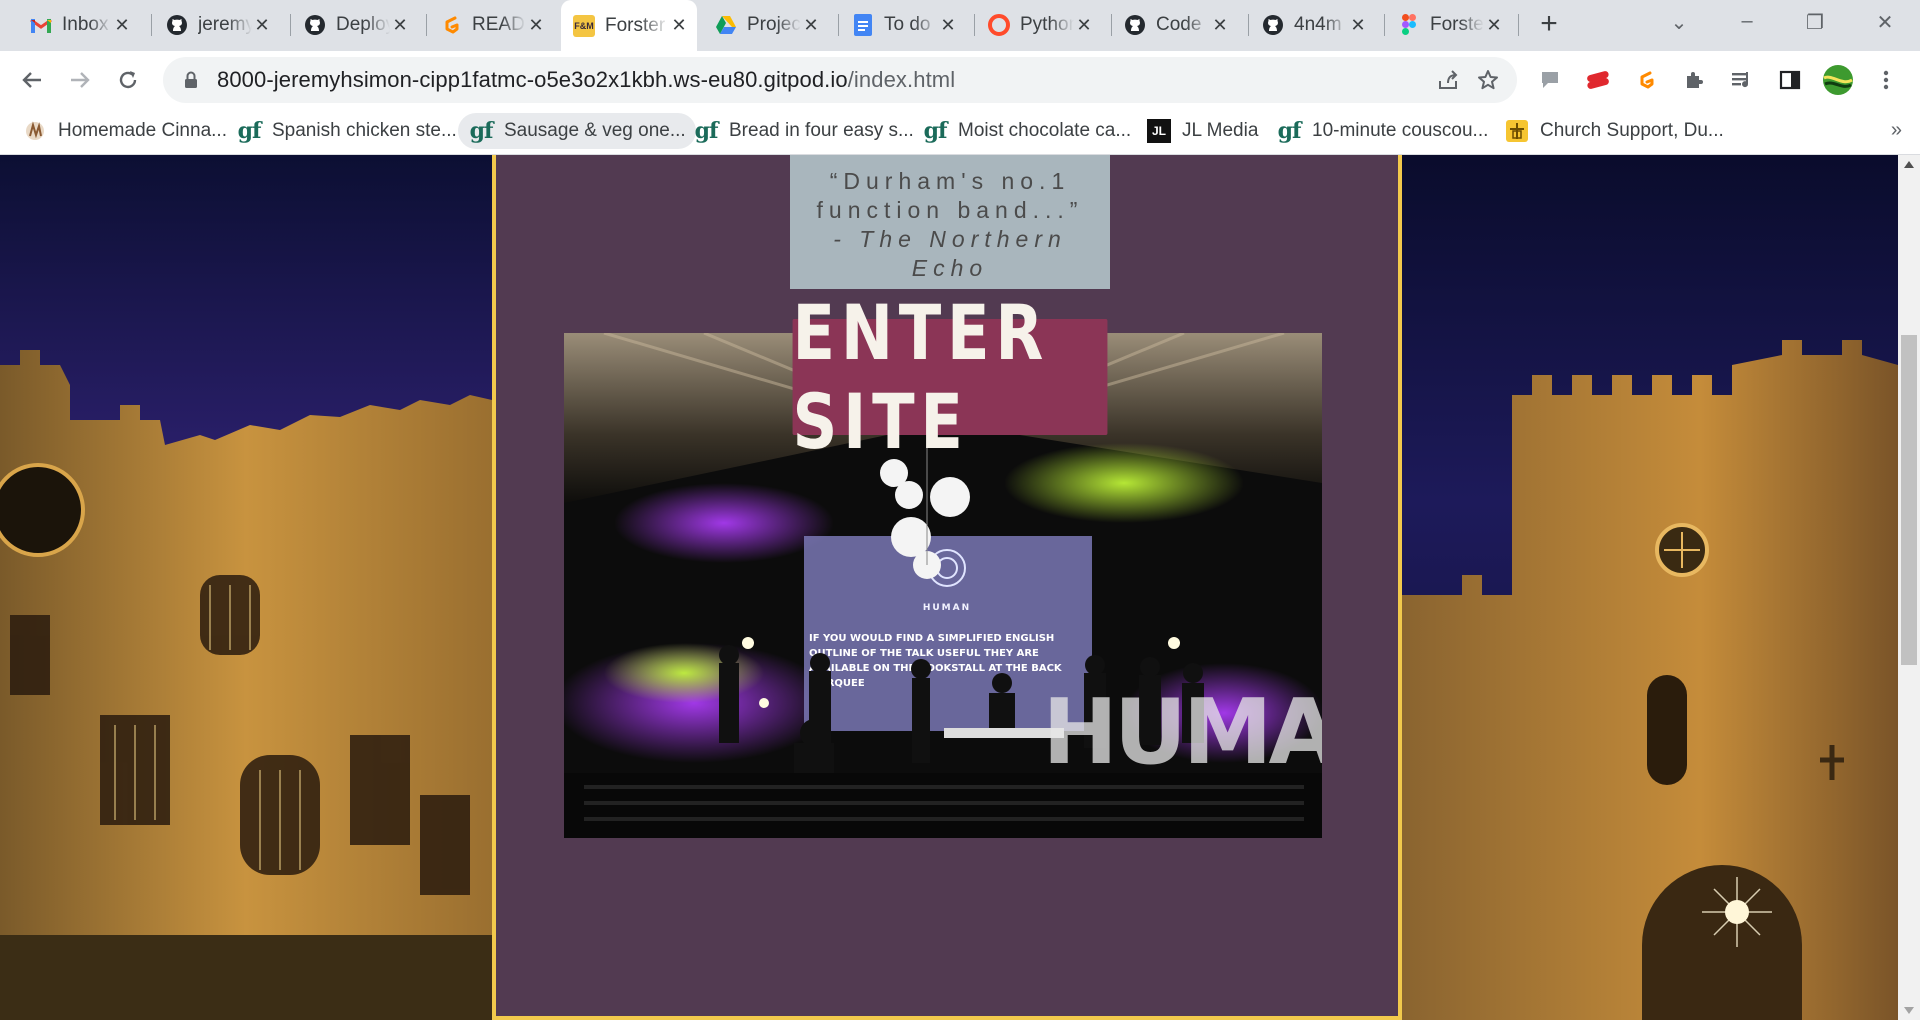  Describe the element at coordinates (1318, 24) in the screenshot. I see `tab-title: 4n4m` at that location.